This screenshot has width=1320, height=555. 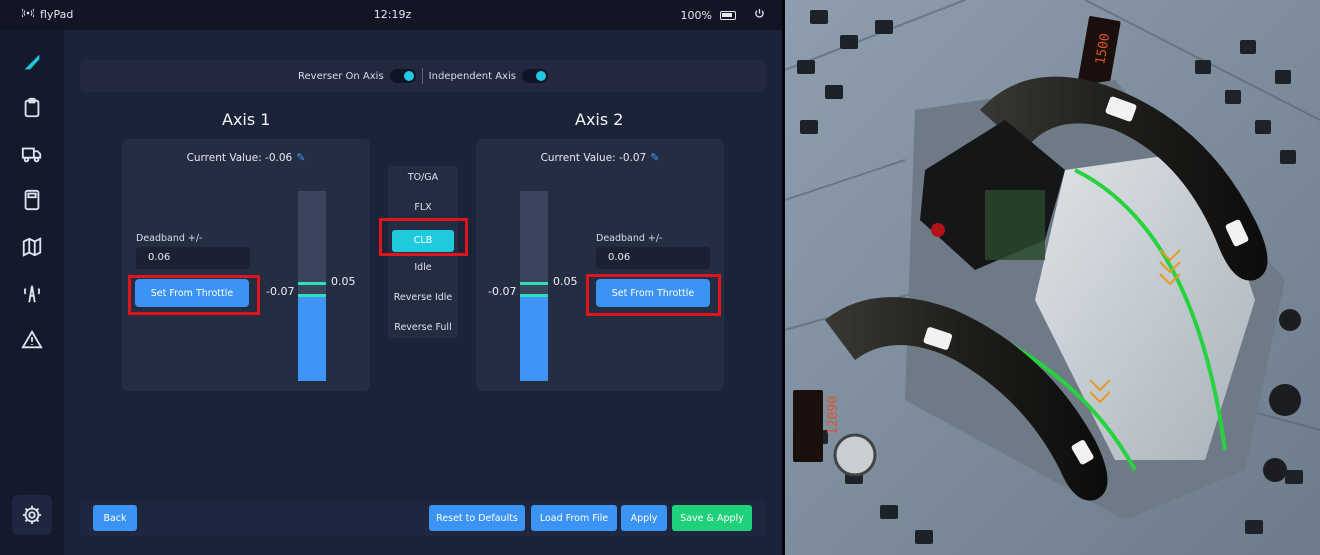 I want to click on axis-2-bar-upper-line, so click(x=534, y=284).